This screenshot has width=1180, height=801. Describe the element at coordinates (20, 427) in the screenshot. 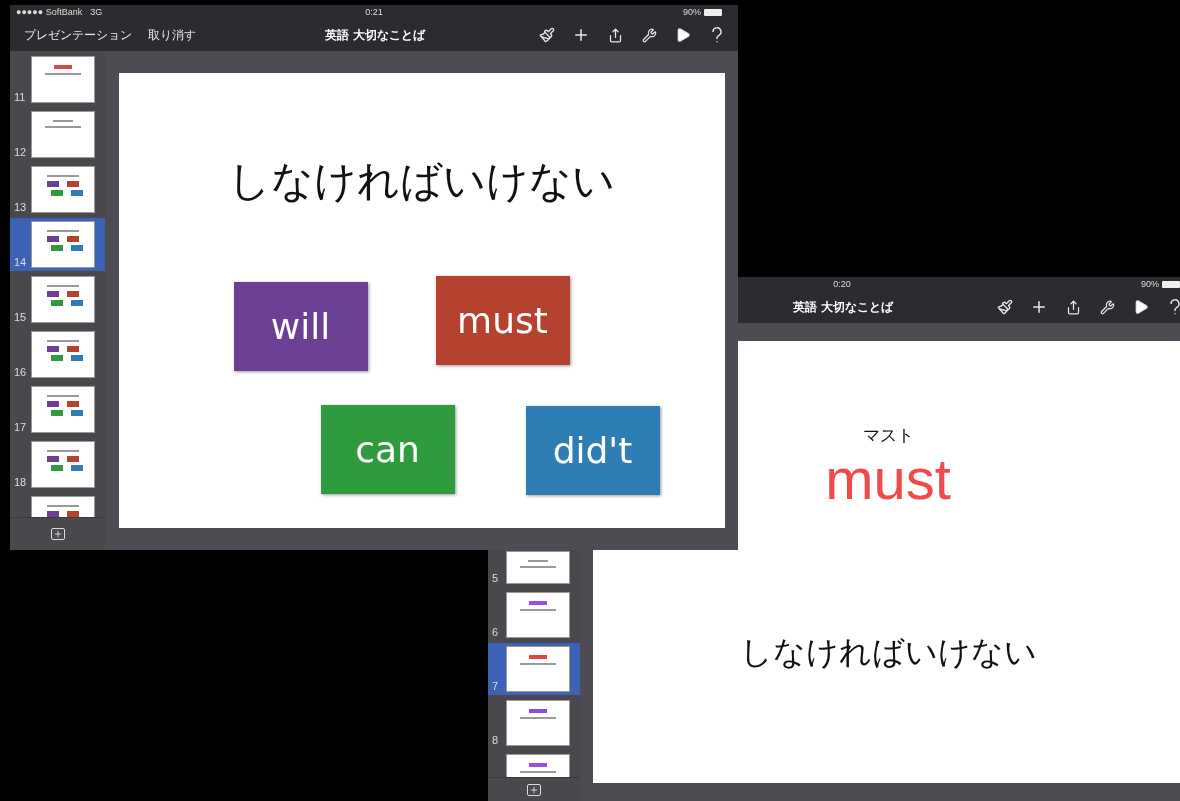

I see `slide-number: 17` at that location.